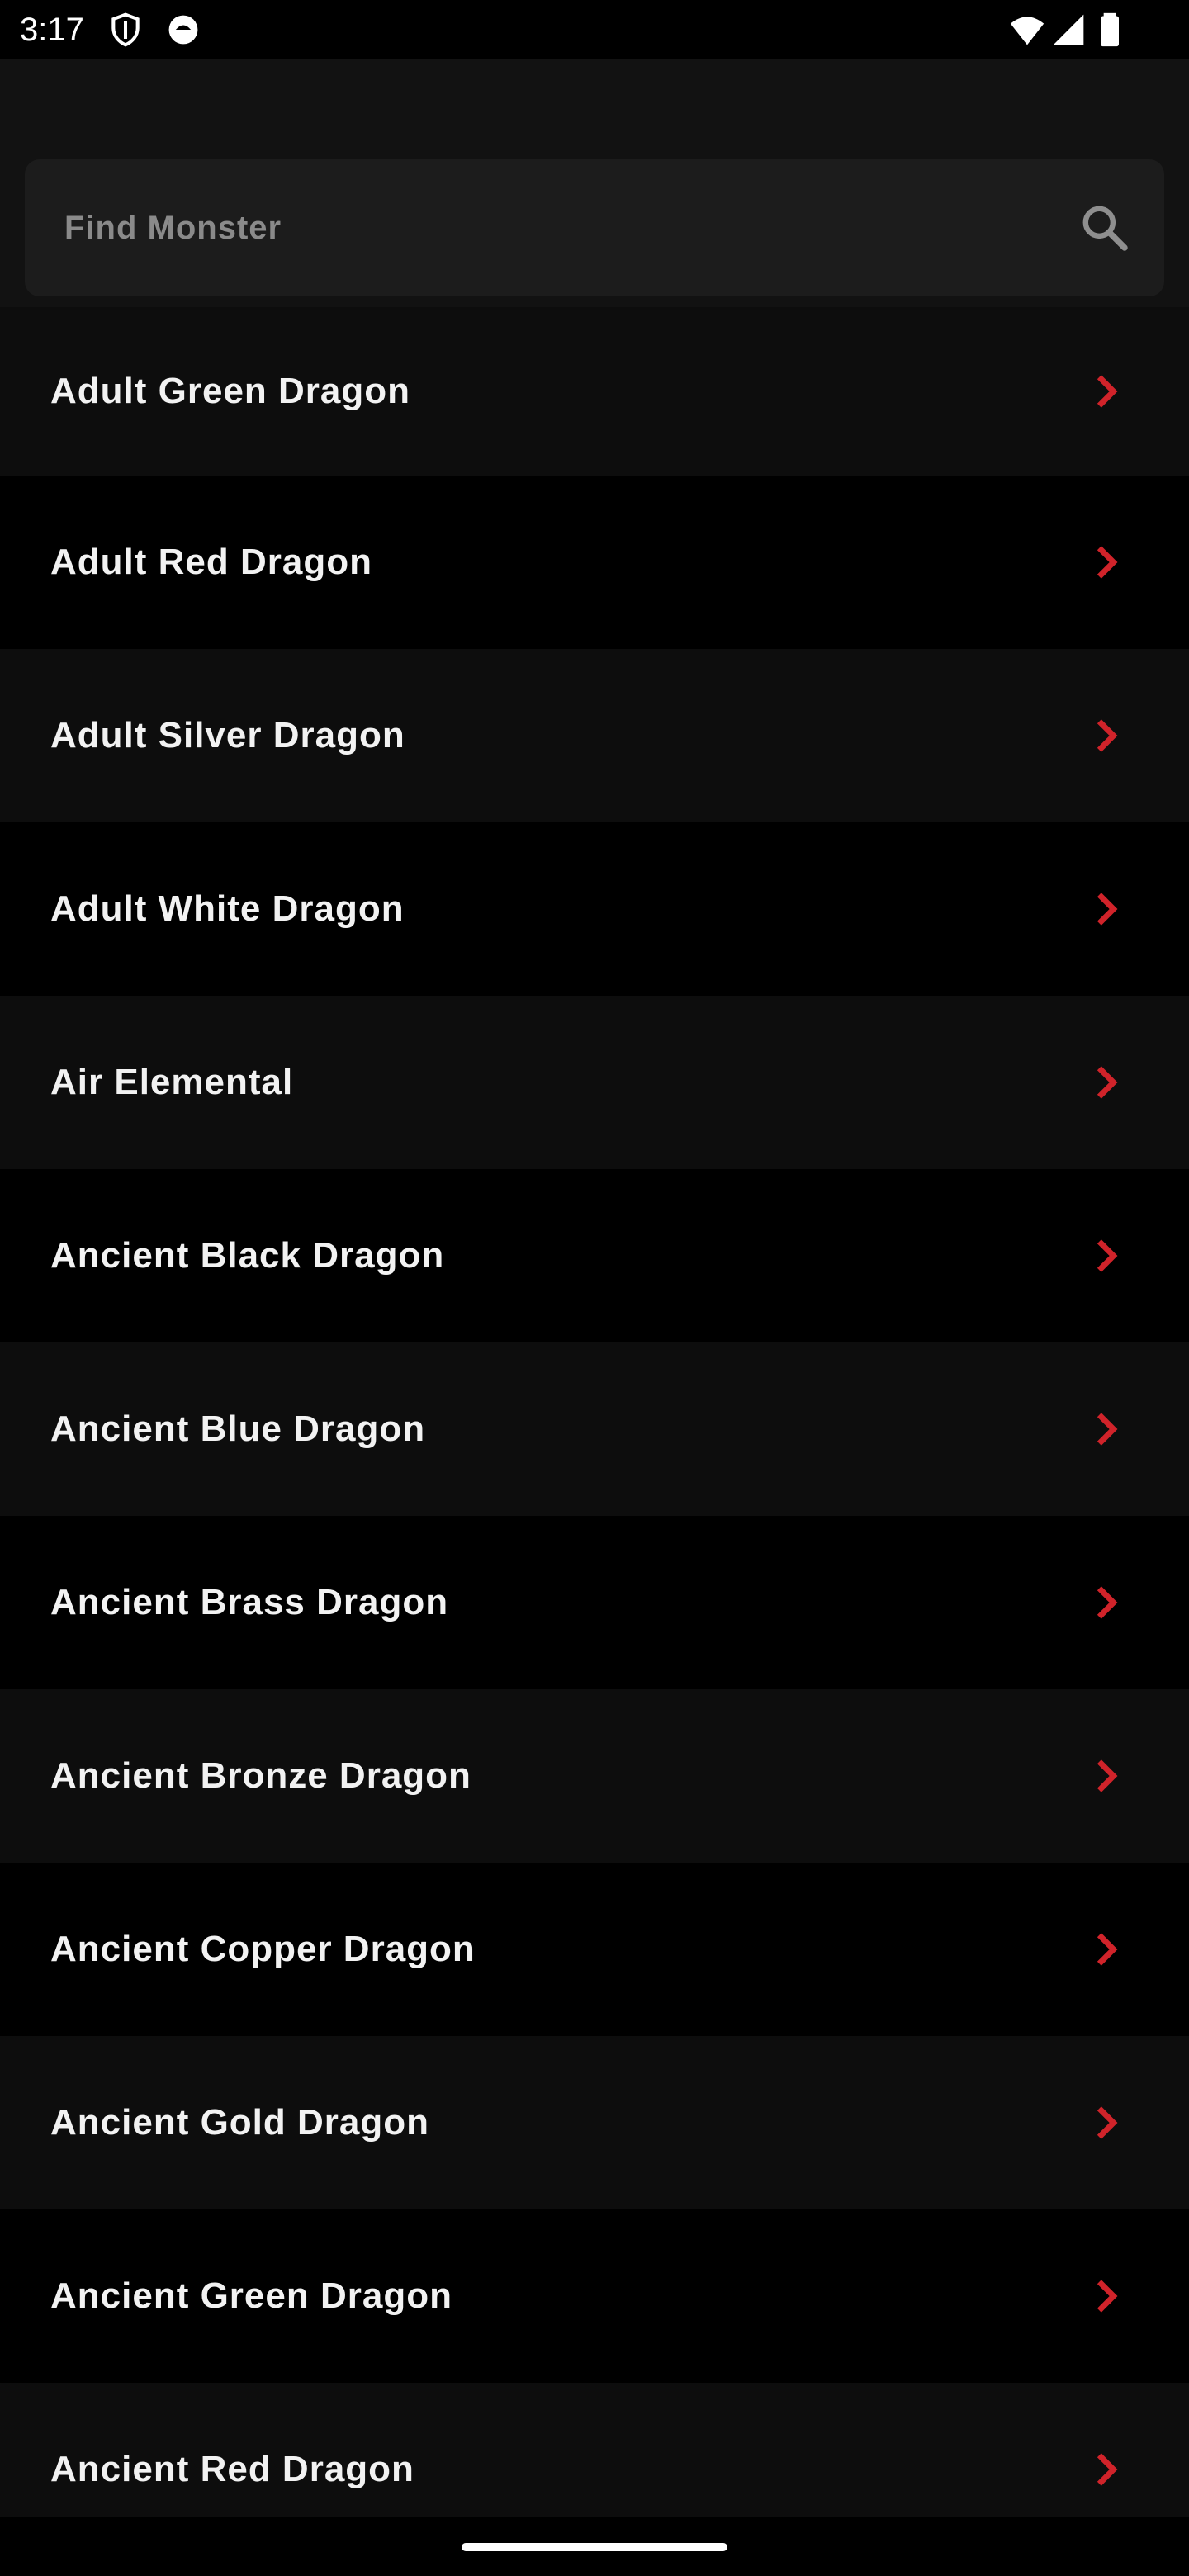 This screenshot has height=2576, width=1189. What do you see at coordinates (1110, 29) in the screenshot?
I see `battery-icon` at bounding box center [1110, 29].